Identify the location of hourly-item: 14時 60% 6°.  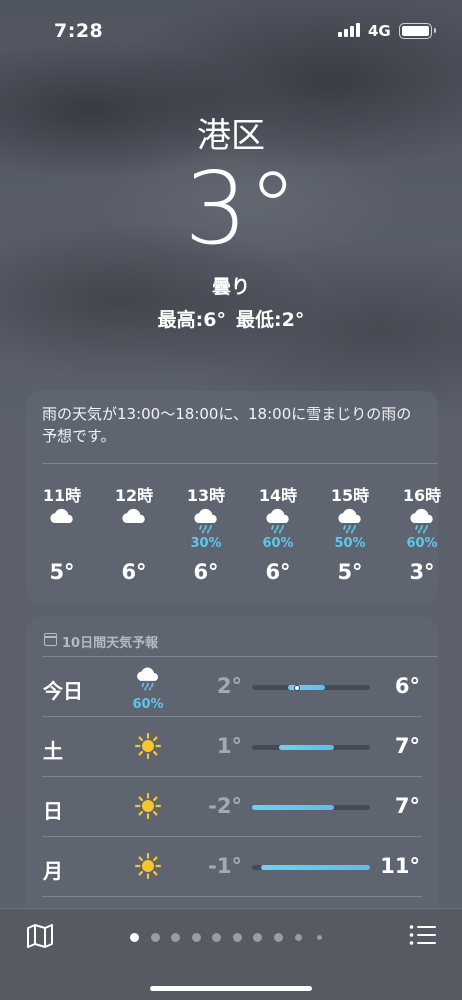
(278, 537).